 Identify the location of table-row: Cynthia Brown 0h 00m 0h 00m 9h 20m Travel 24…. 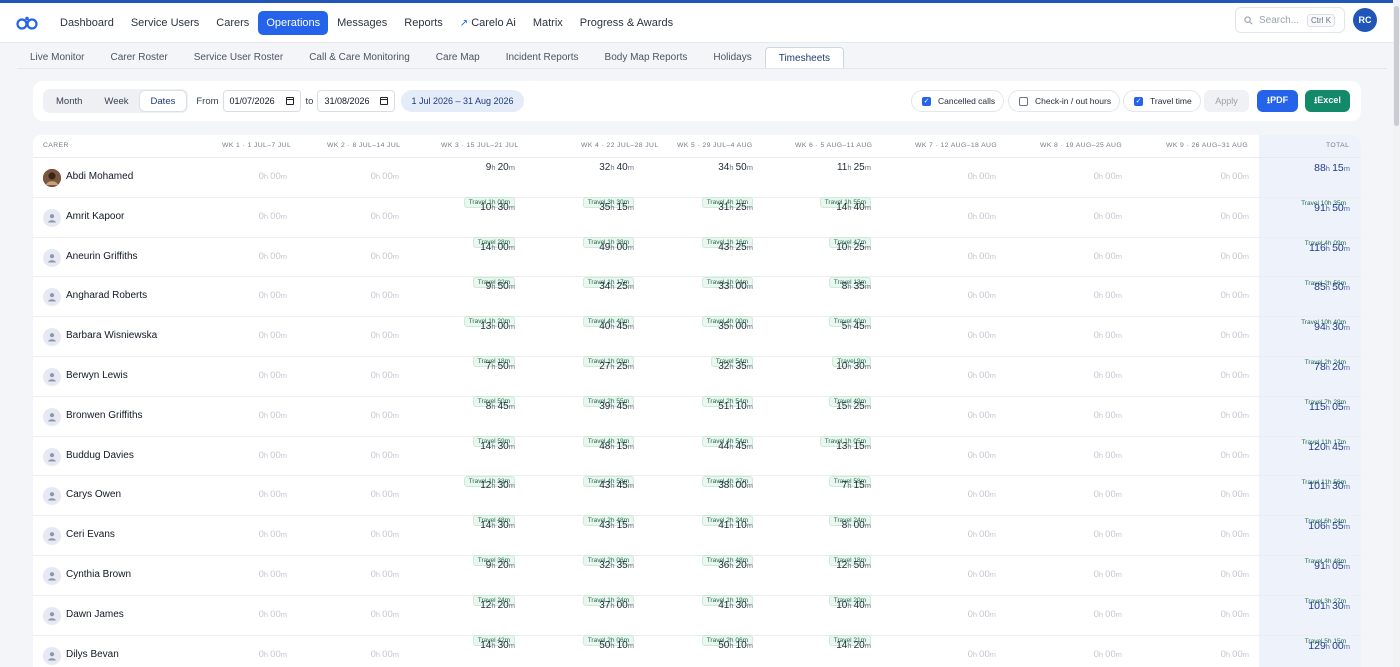
(697, 581).